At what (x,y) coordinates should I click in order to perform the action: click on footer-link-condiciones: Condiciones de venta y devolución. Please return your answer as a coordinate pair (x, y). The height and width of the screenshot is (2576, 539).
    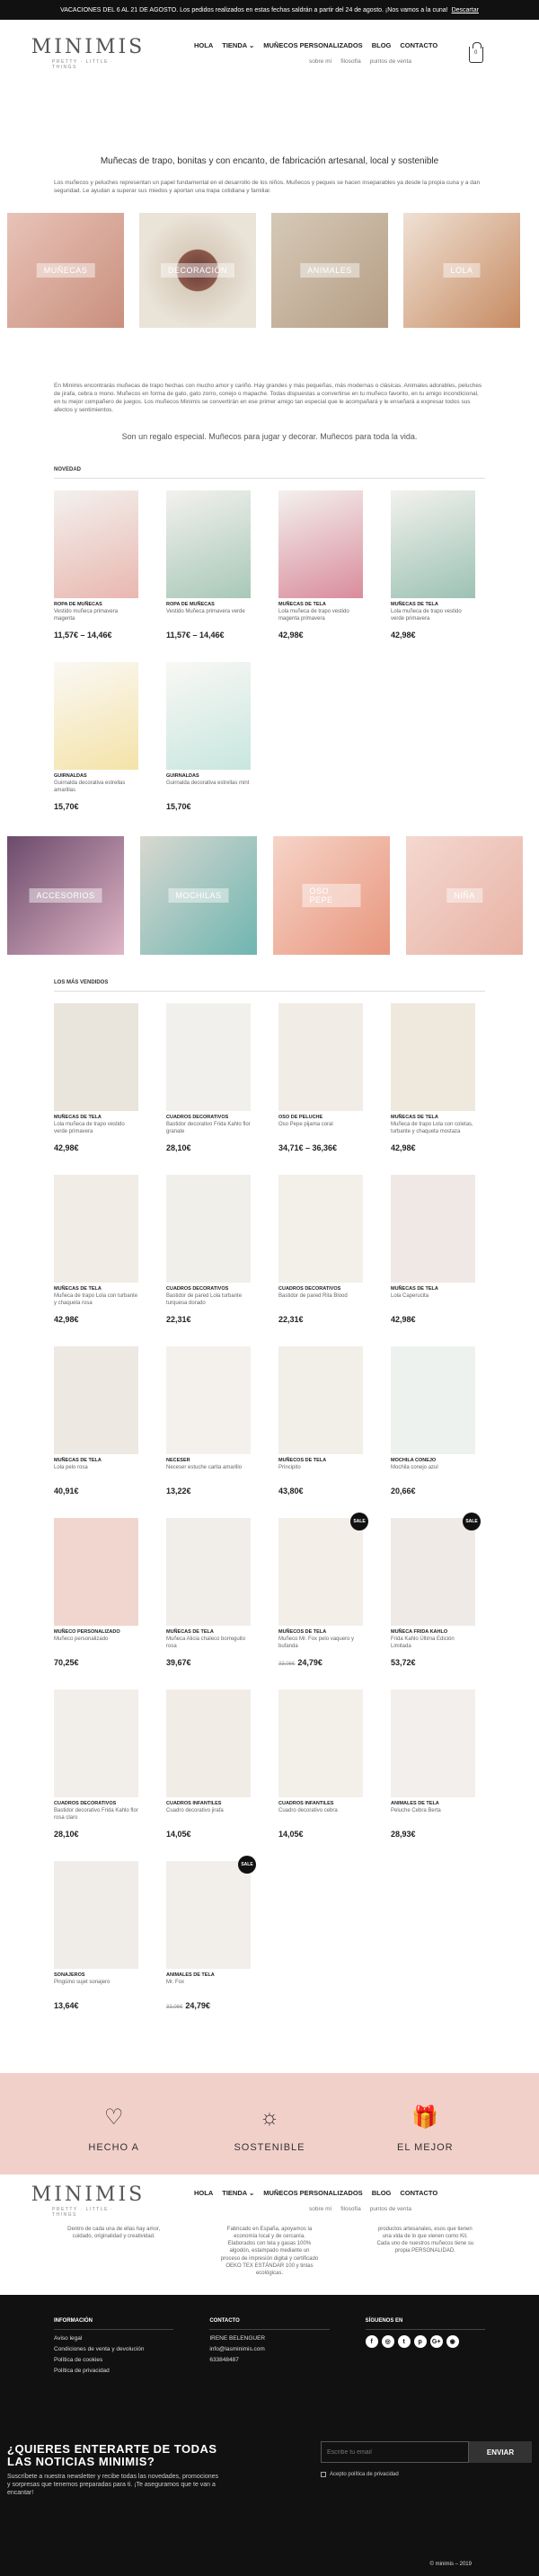
    Looking at the image, I should click on (114, 2349).